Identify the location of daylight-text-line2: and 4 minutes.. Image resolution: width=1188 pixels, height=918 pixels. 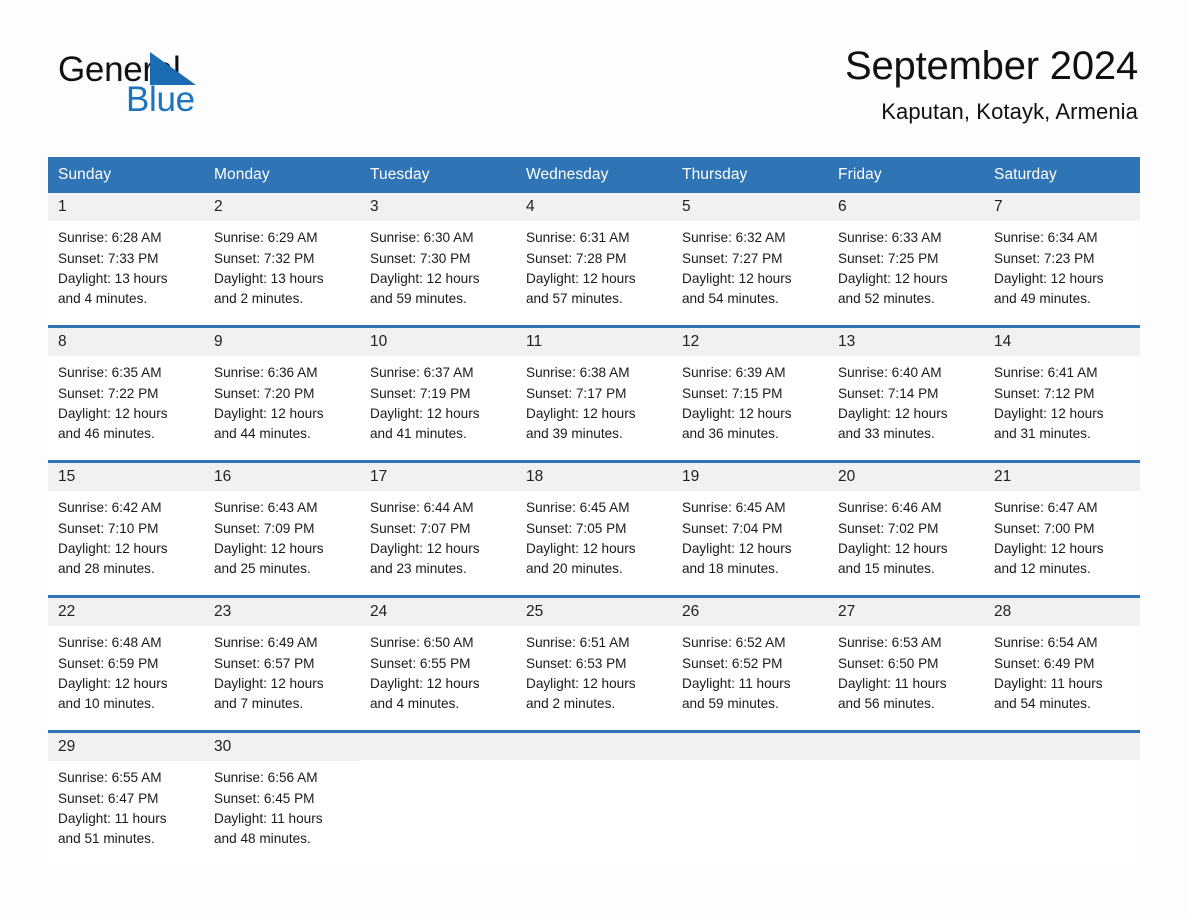
(415, 704).